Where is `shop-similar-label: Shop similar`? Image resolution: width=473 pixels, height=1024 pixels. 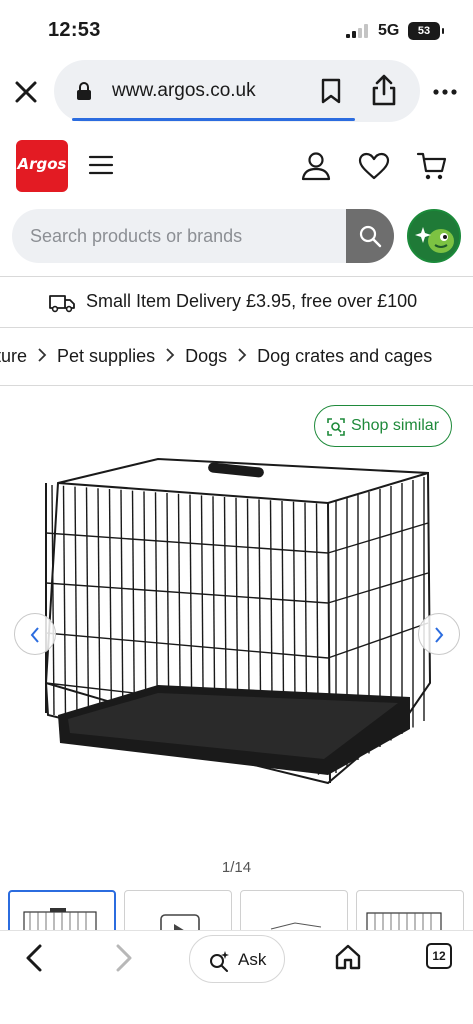
shop-similar-label: Shop similar is located at coordinates (395, 425).